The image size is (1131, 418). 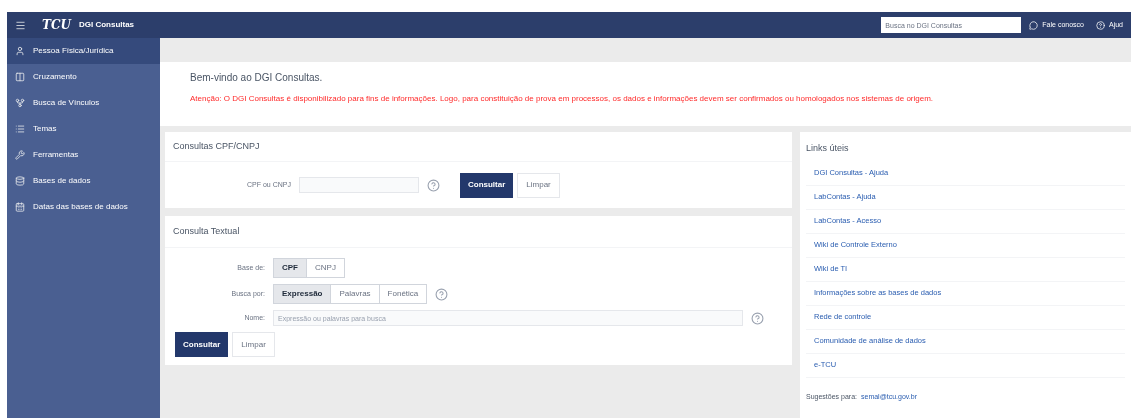 I want to click on calendar-icon, so click(x=20, y=207).